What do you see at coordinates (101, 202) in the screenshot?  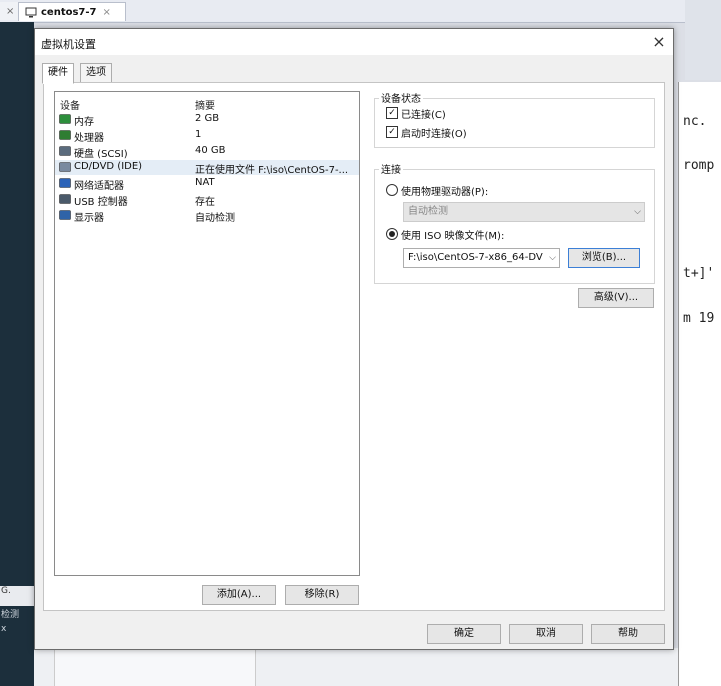 I see `device-name: USB 控制器` at bounding box center [101, 202].